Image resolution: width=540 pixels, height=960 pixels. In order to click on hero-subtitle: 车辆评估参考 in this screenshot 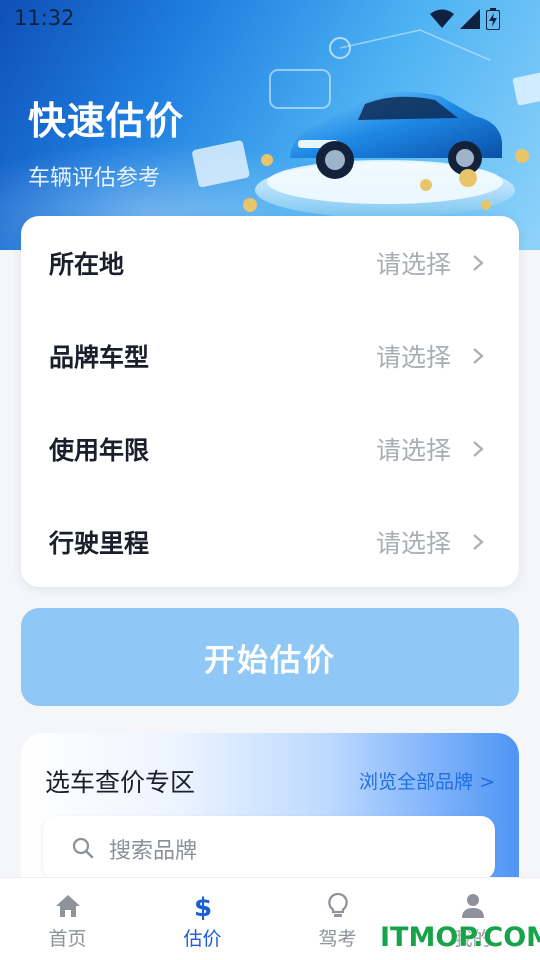, I will do `click(94, 178)`.